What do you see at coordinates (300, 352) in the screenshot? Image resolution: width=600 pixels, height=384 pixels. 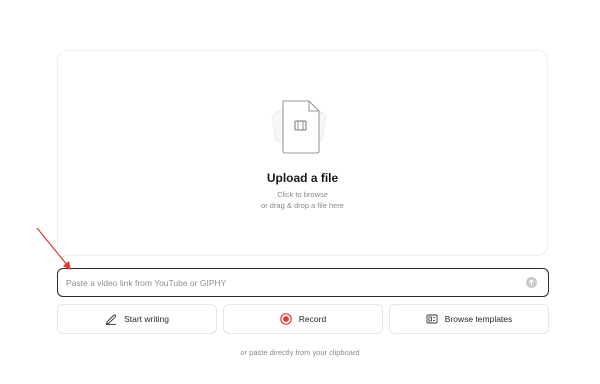 I see `clipboard-hint: or paste directly from your clipboard` at bounding box center [300, 352].